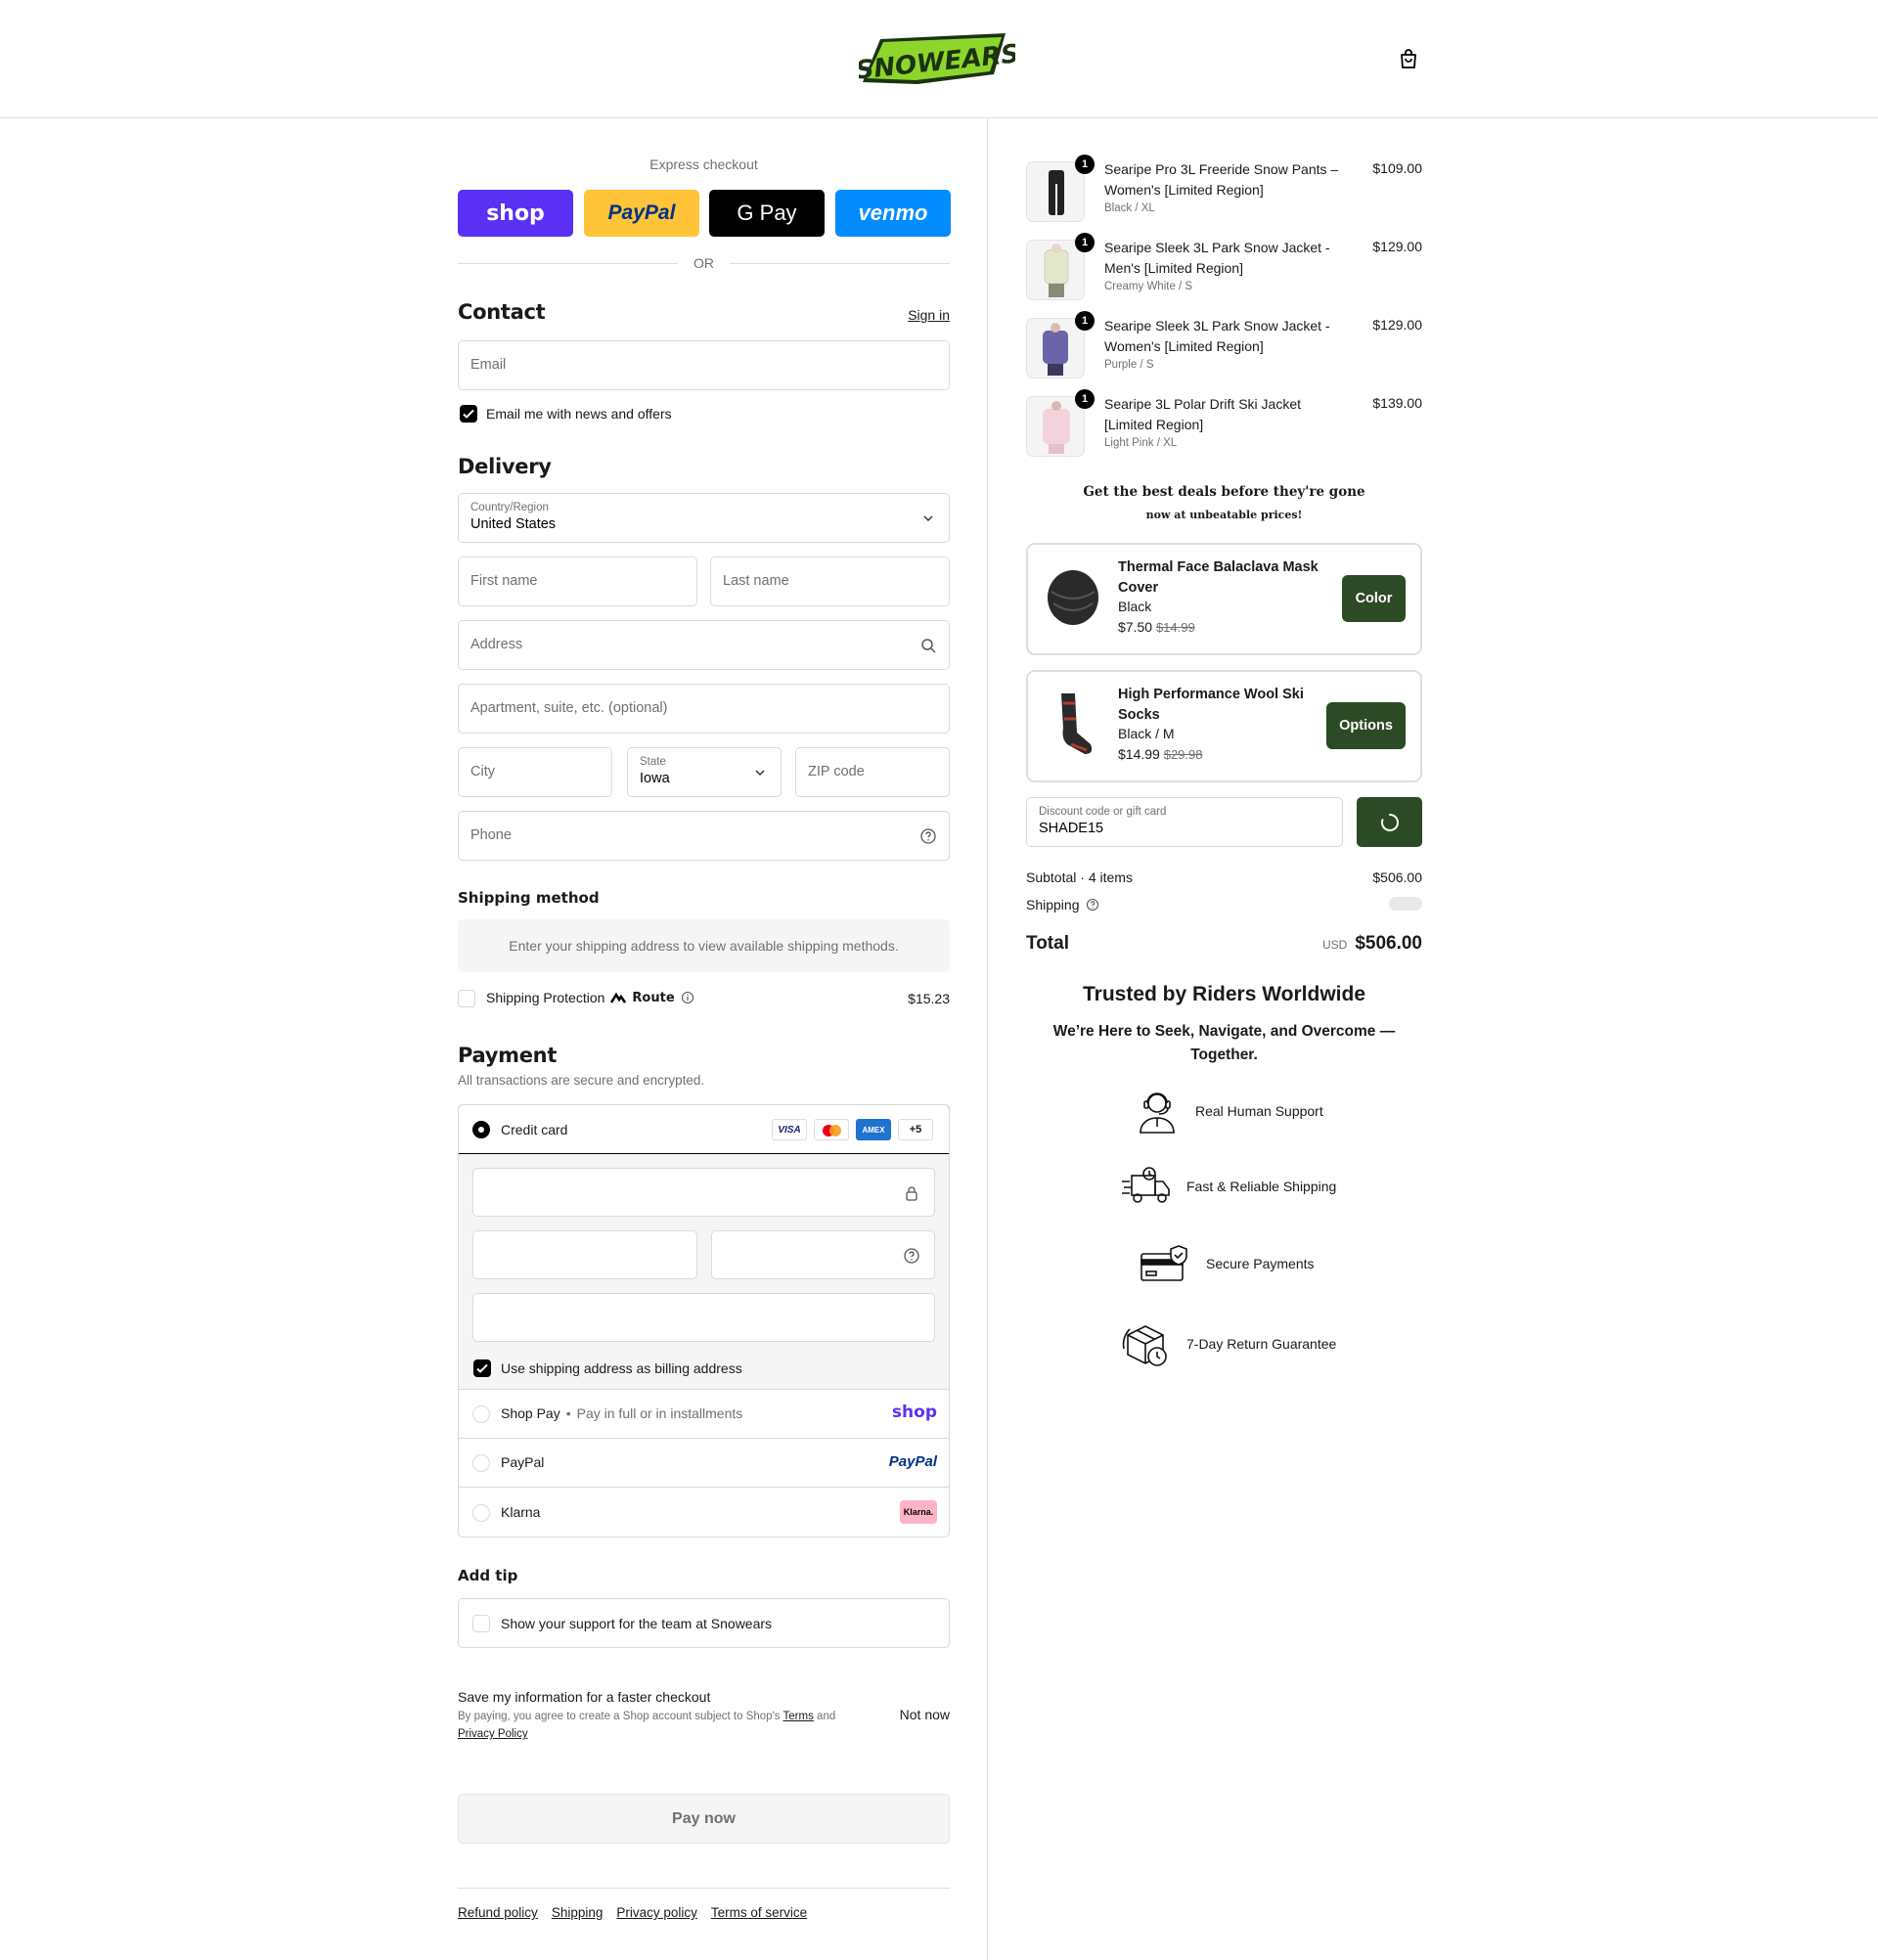 The image size is (1878, 1960). Describe the element at coordinates (704, 365) in the screenshot. I see `email-field: Email` at that location.